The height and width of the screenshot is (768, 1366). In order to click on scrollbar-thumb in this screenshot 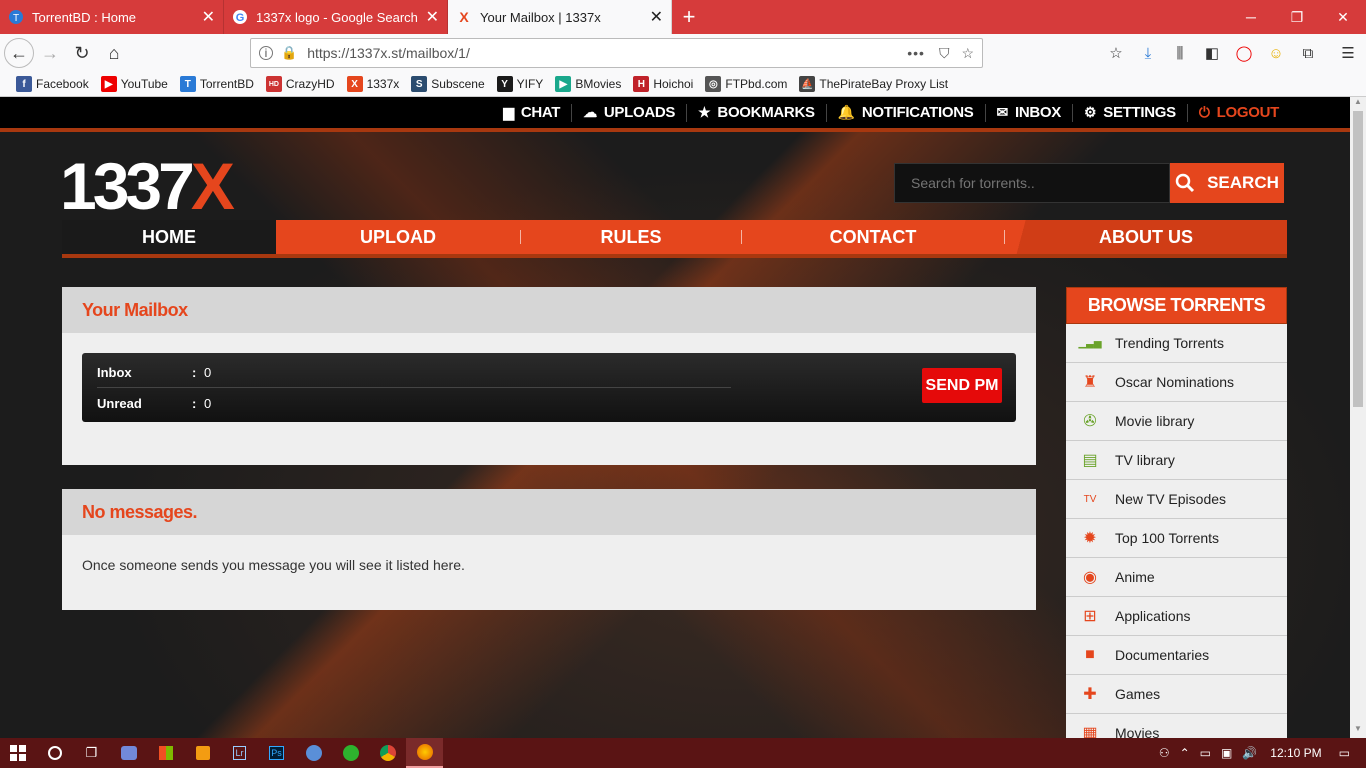, I will do `click(1358, 259)`.